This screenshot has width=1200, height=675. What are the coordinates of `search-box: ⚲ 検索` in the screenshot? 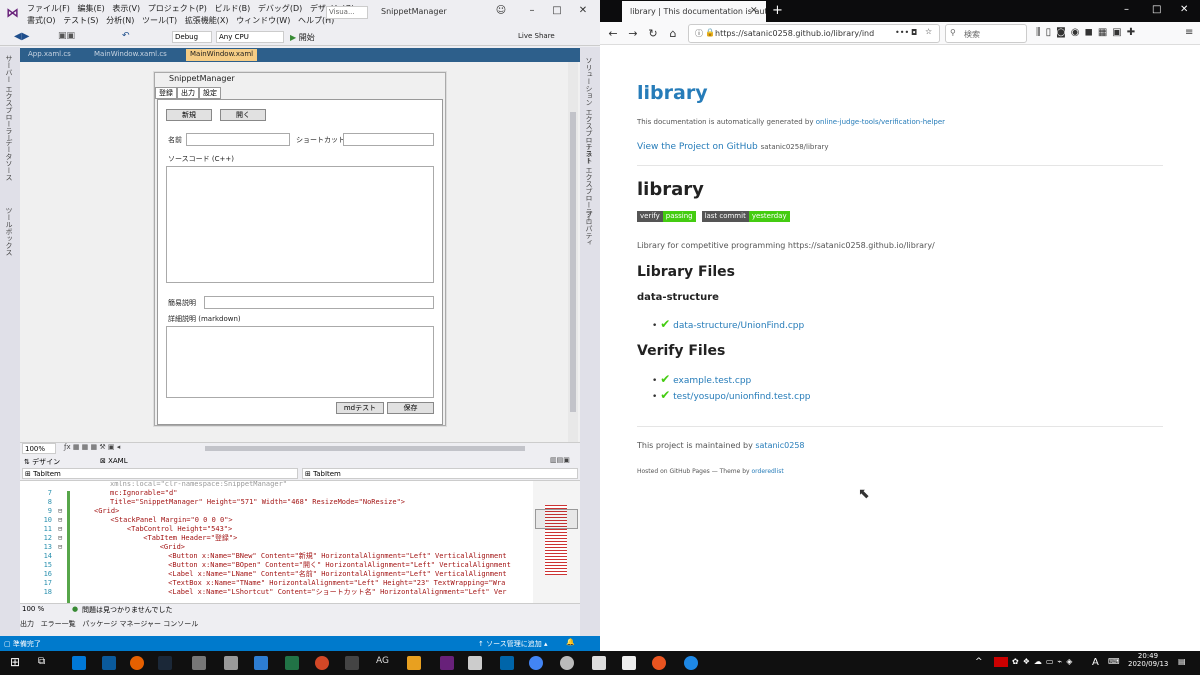 It's located at (986, 33).